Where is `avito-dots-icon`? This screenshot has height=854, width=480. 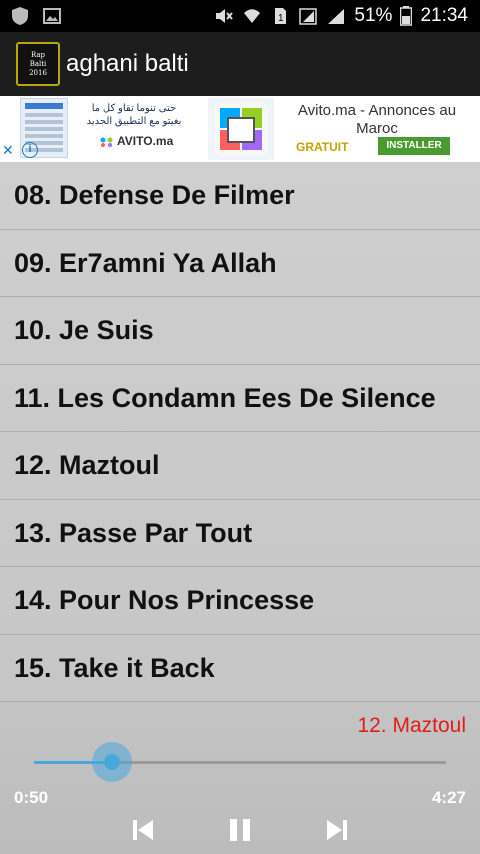
avito-dots-icon is located at coordinates (106, 142).